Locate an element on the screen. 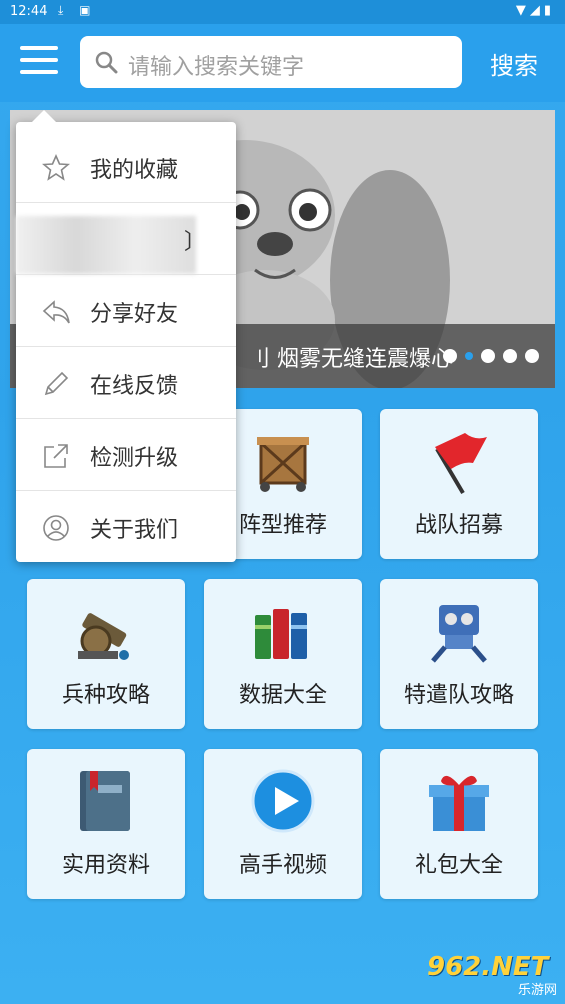 The height and width of the screenshot is (1004, 565). user-circle-icon is located at coordinates (56, 528).